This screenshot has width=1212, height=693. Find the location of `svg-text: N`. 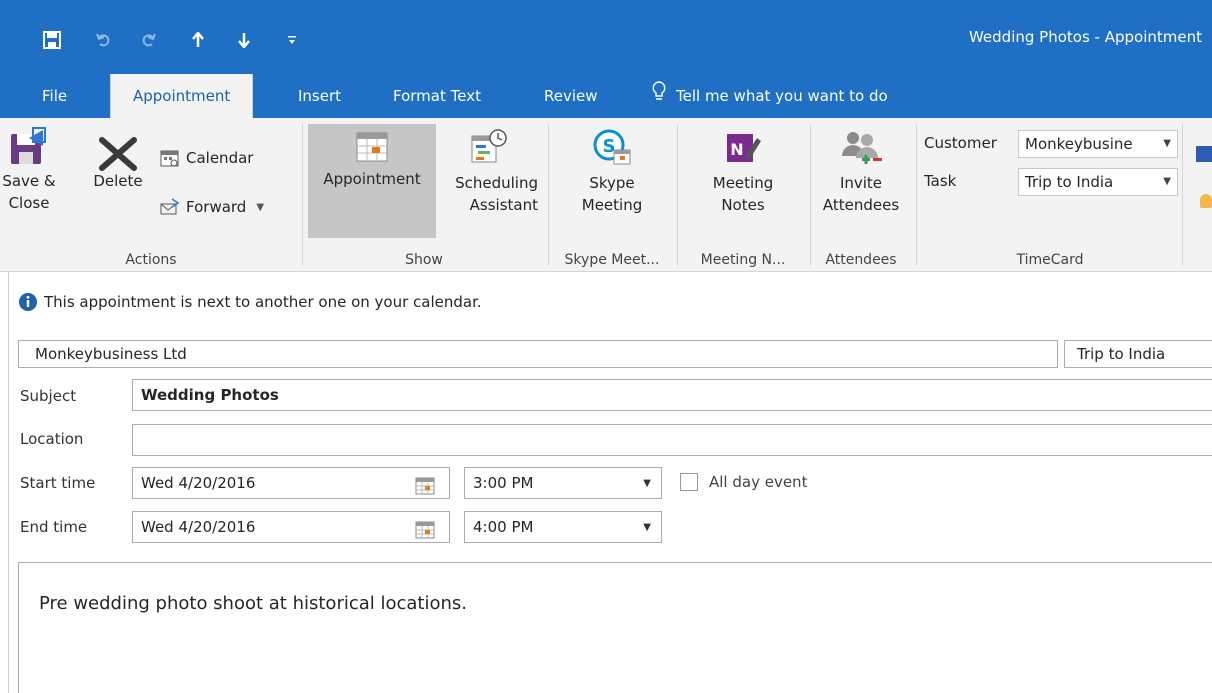

svg-text: N is located at coordinates (736, 149).